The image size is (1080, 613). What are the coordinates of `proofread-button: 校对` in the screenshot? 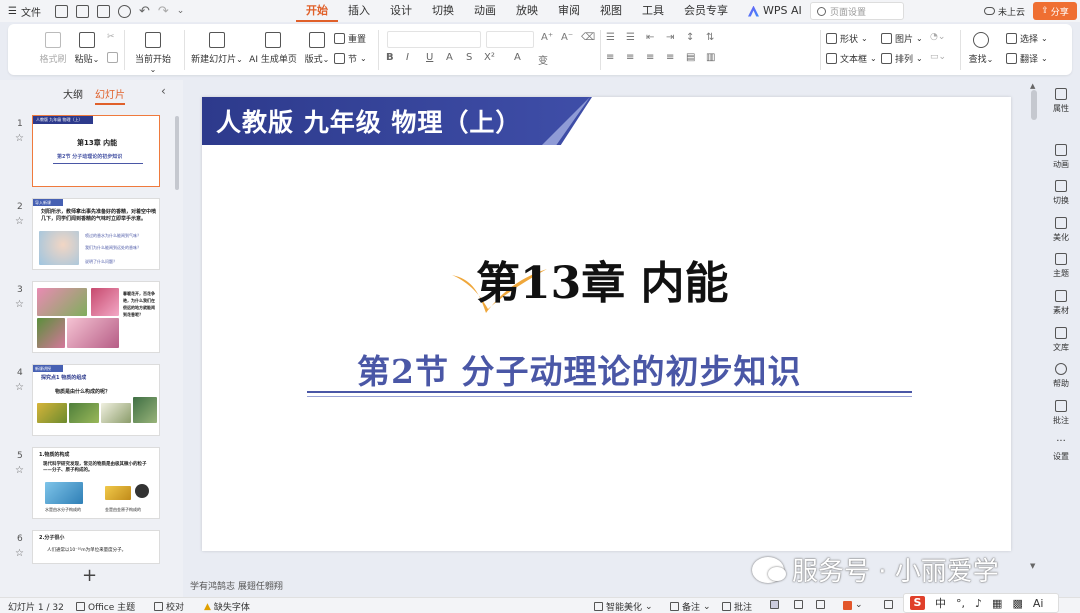 It's located at (169, 606).